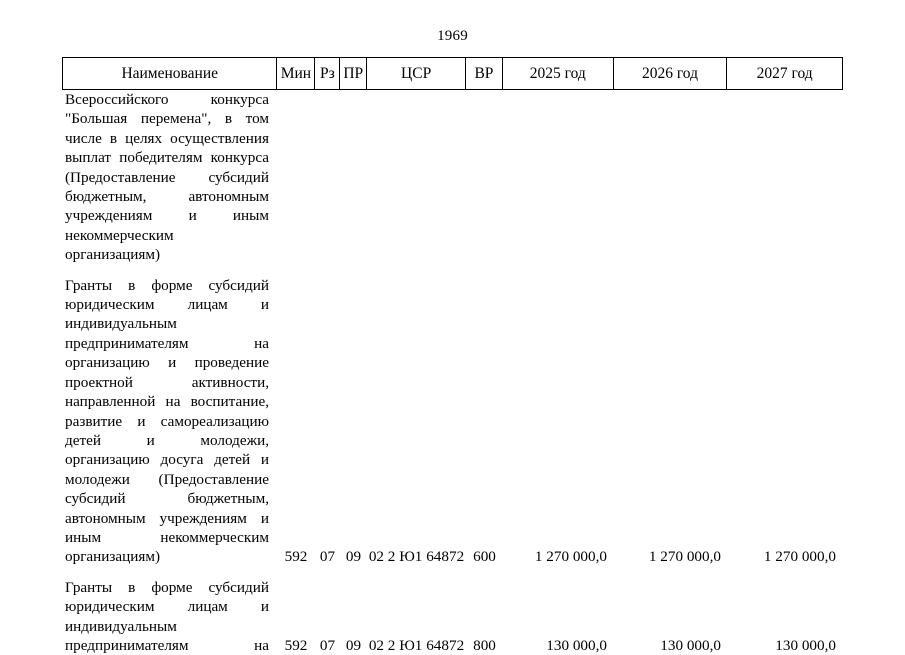  Describe the element at coordinates (167, 177) in the screenshot. I see `row-name-line: (Предоставление субсидий` at that location.